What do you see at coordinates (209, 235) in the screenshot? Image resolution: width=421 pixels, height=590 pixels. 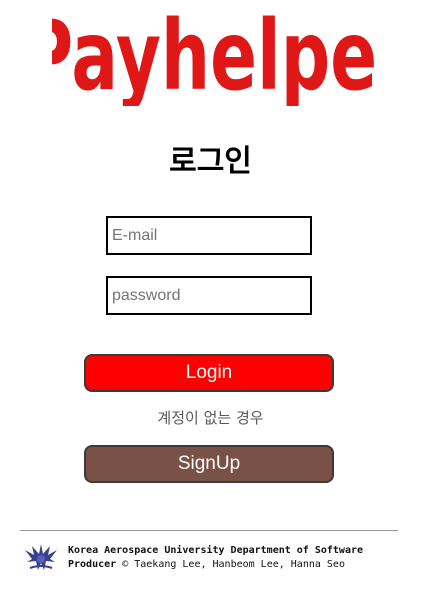 I see `email-field` at bounding box center [209, 235].